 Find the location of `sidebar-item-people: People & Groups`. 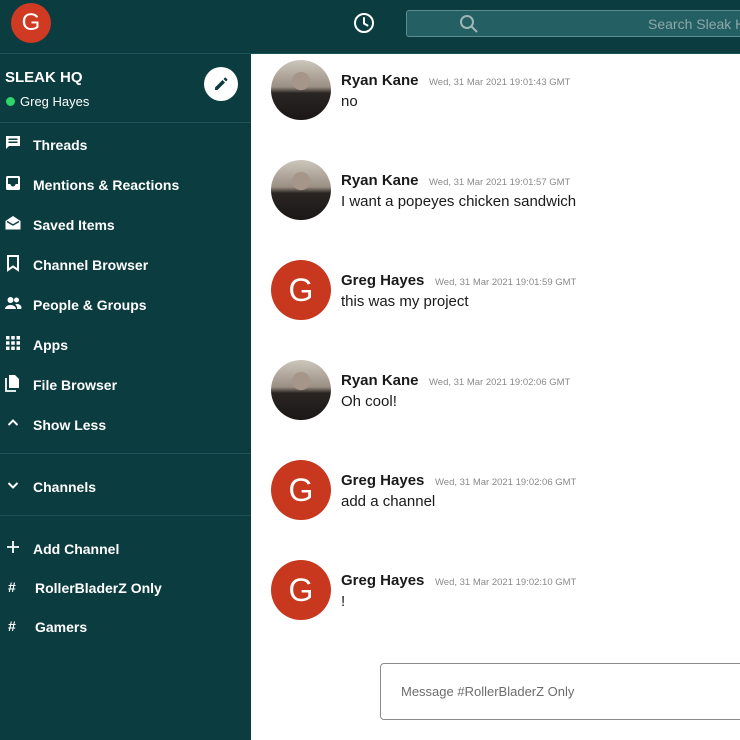

sidebar-item-people: People & Groups is located at coordinates (125, 304).